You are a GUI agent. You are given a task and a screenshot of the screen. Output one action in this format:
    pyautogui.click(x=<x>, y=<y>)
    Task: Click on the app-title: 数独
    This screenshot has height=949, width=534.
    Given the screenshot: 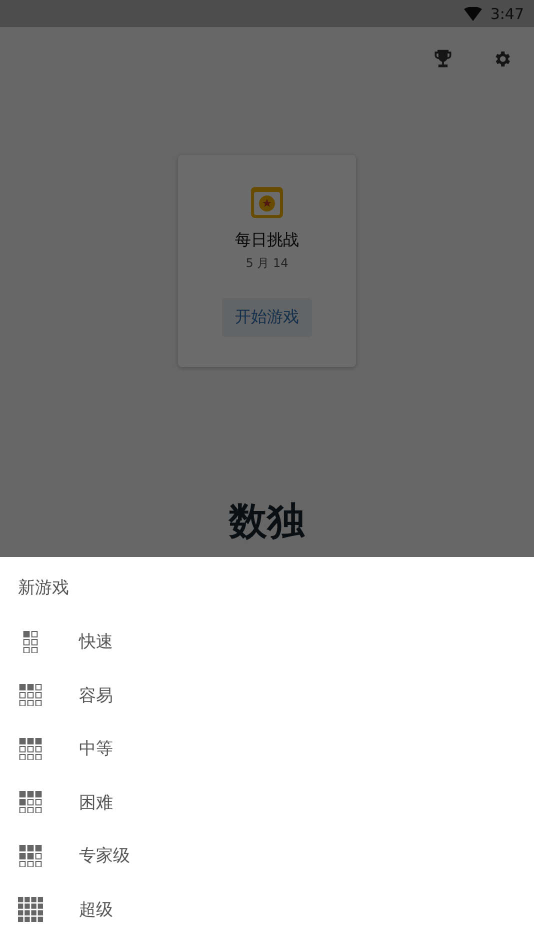 What is the action you would take?
    pyautogui.click(x=267, y=521)
    